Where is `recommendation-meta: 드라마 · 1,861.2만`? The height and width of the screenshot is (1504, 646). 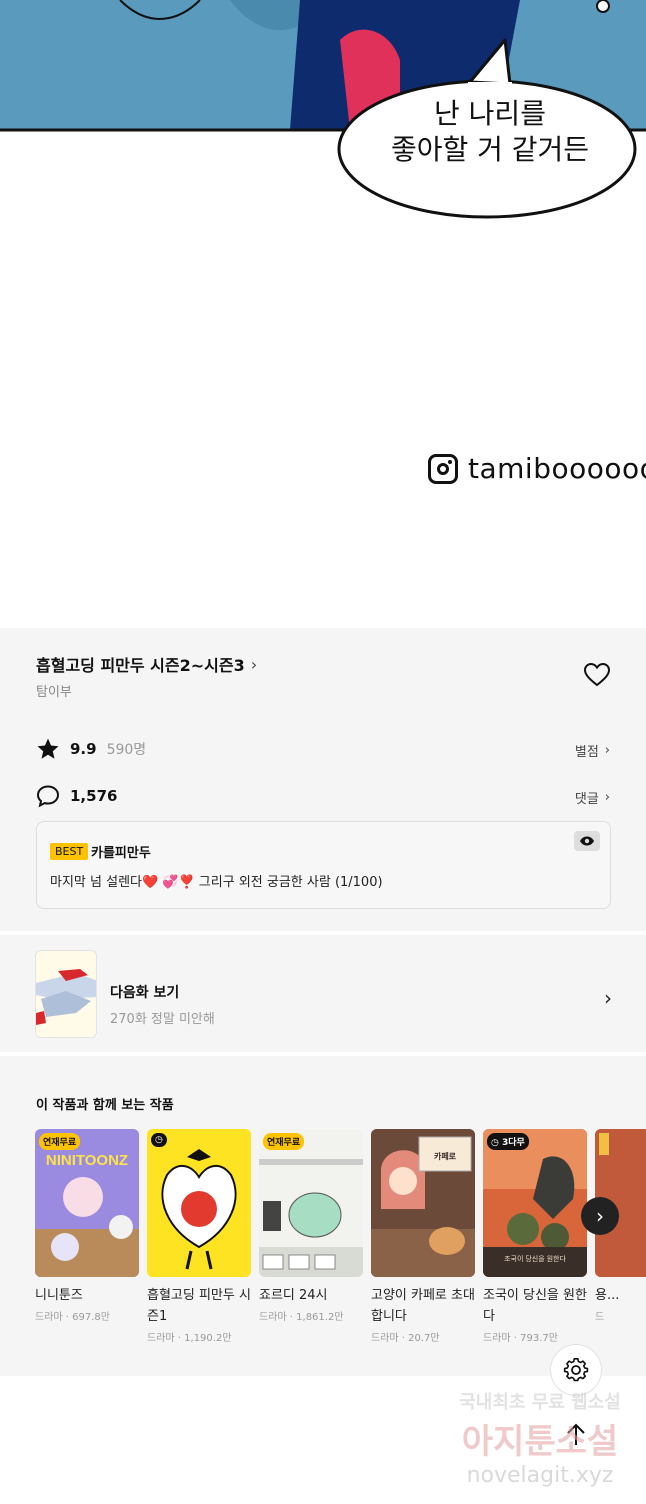
recommendation-meta: 드라마 · 1,861.2만 is located at coordinates (301, 1317).